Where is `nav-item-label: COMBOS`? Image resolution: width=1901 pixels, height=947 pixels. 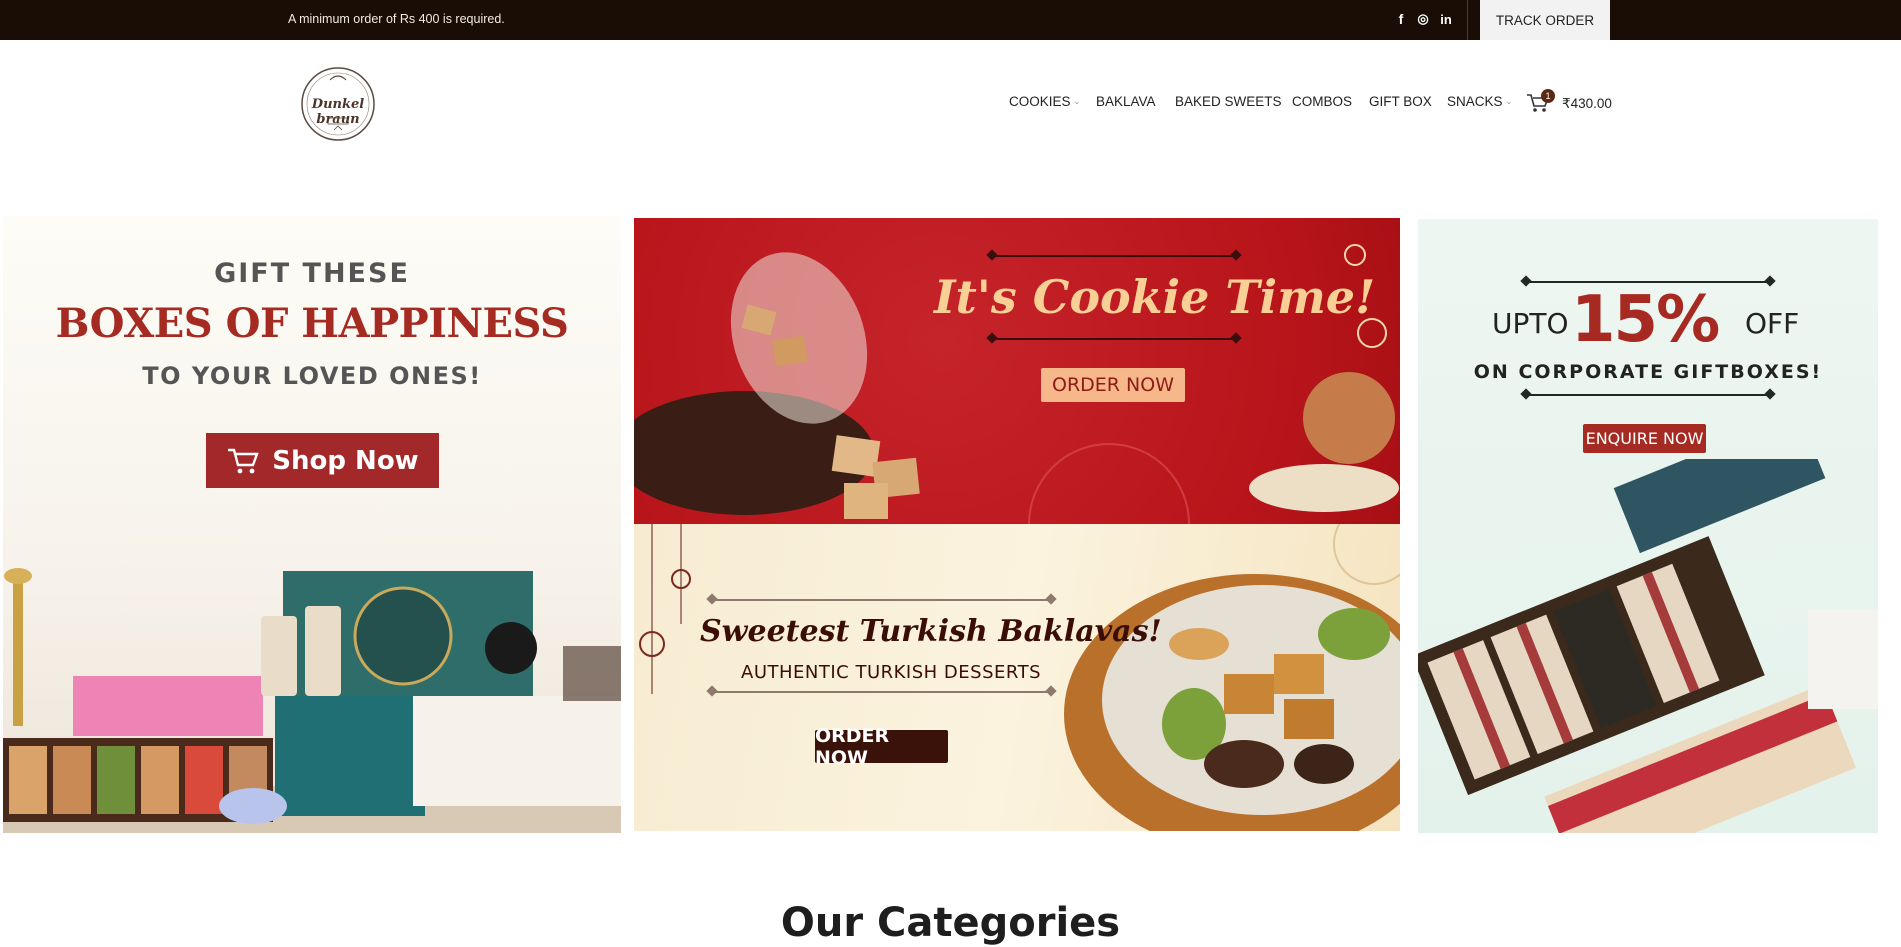
nav-item-label: COMBOS is located at coordinates (1322, 101).